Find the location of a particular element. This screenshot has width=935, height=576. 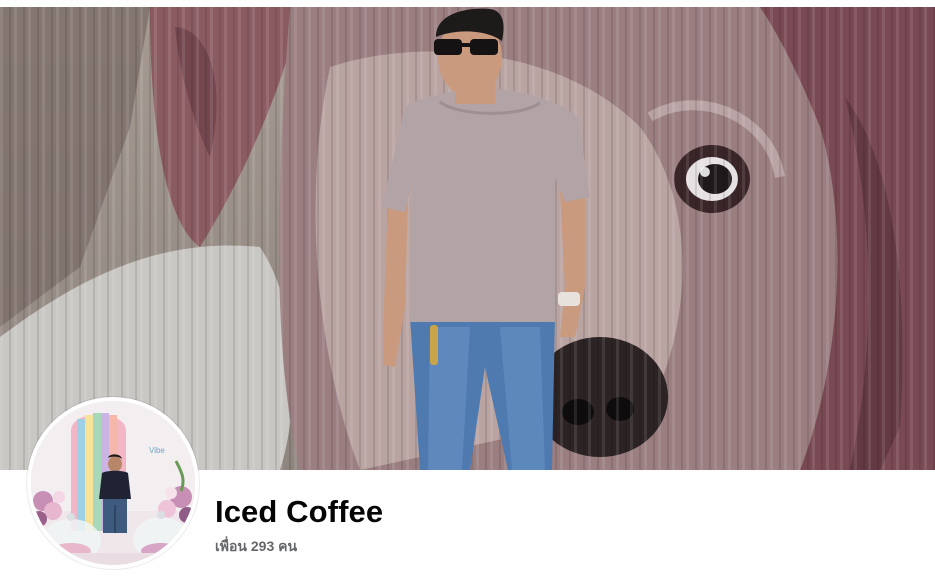

friends-count-link: เพื่อน 293 คน is located at coordinates (256, 546).